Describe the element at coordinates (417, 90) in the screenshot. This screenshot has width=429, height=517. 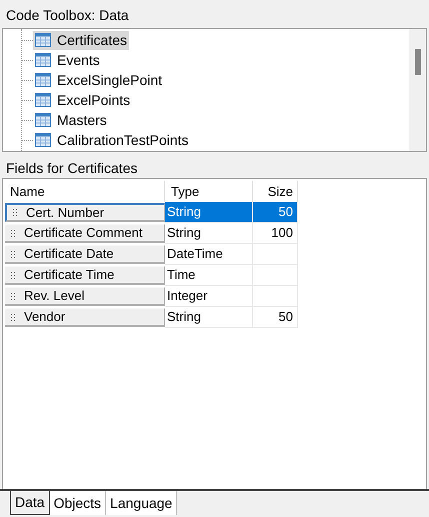
I see `scrollbar` at that location.